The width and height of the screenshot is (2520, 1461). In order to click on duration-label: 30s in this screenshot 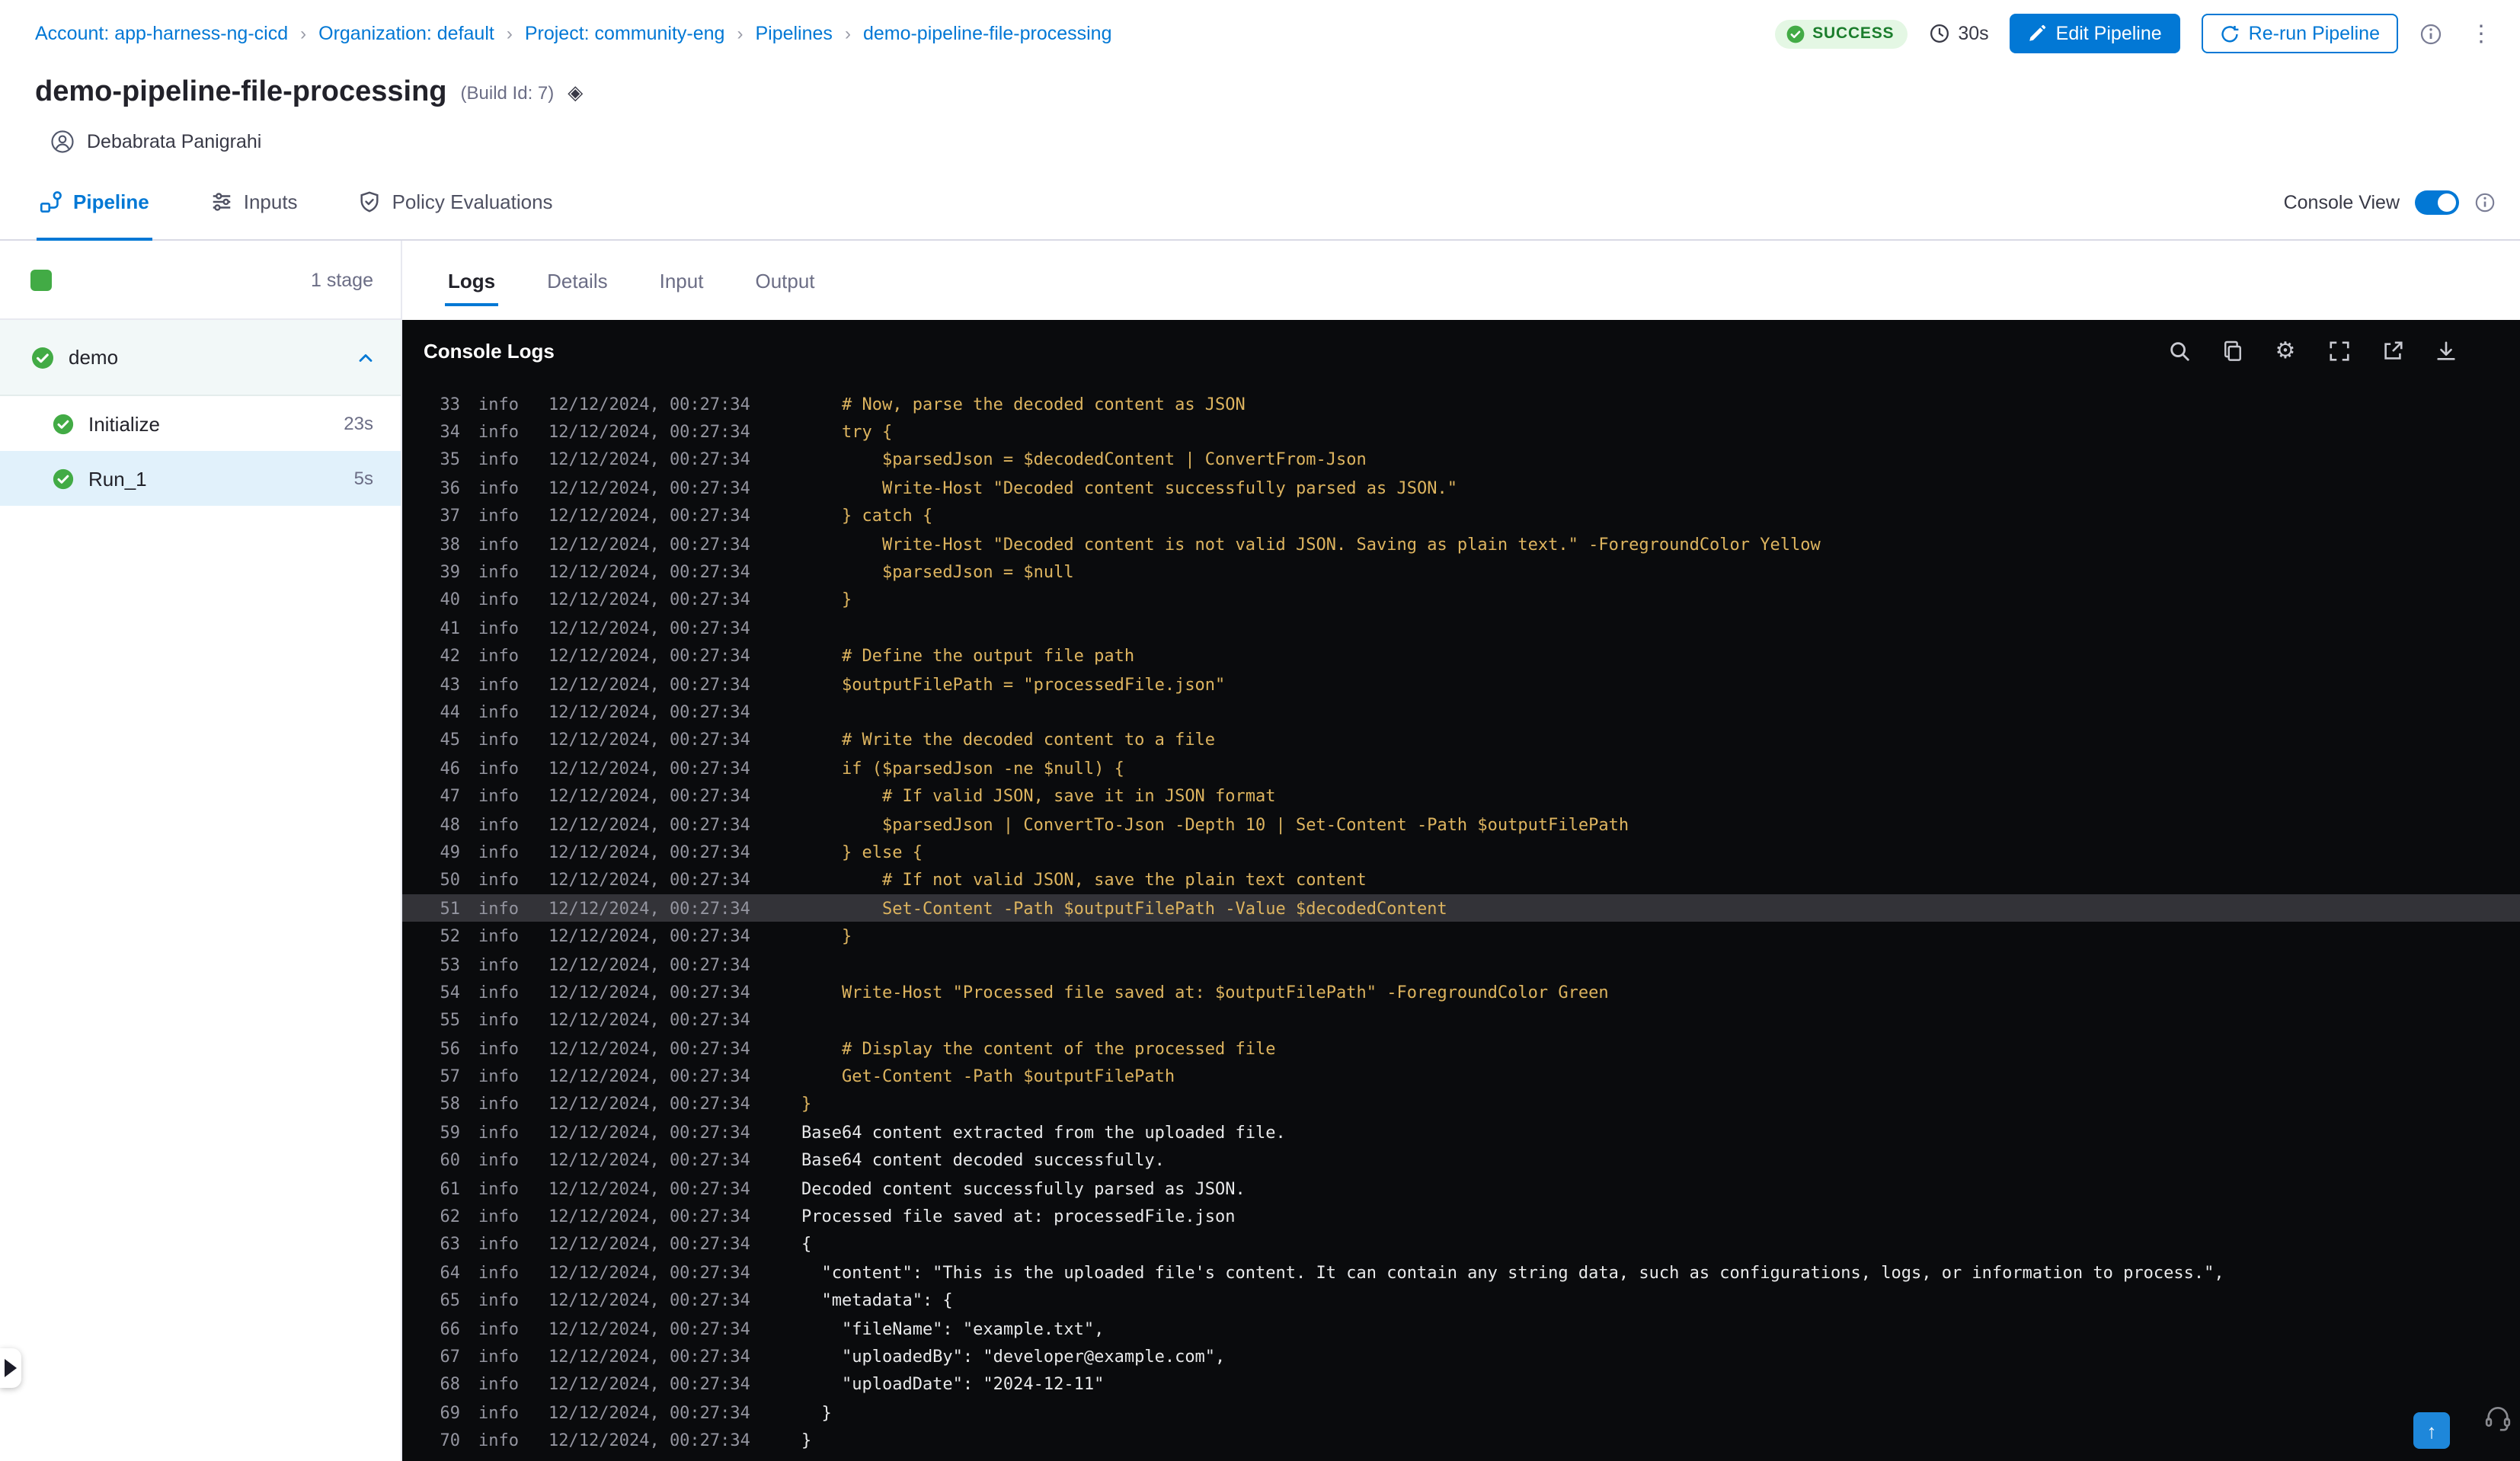, I will do `click(1973, 33)`.